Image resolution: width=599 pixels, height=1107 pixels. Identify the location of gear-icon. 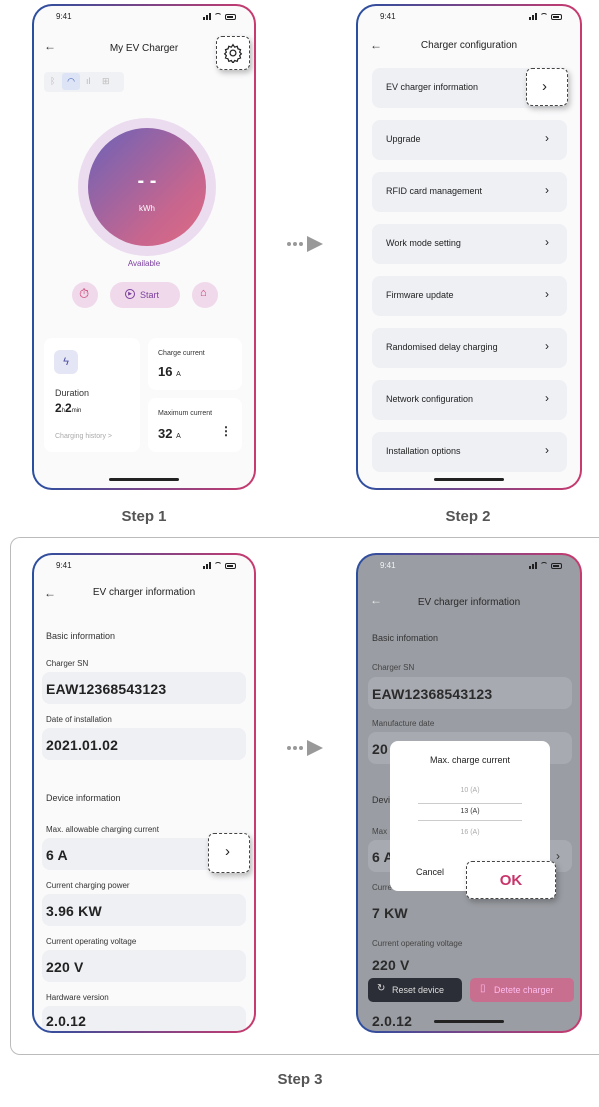
(233, 53).